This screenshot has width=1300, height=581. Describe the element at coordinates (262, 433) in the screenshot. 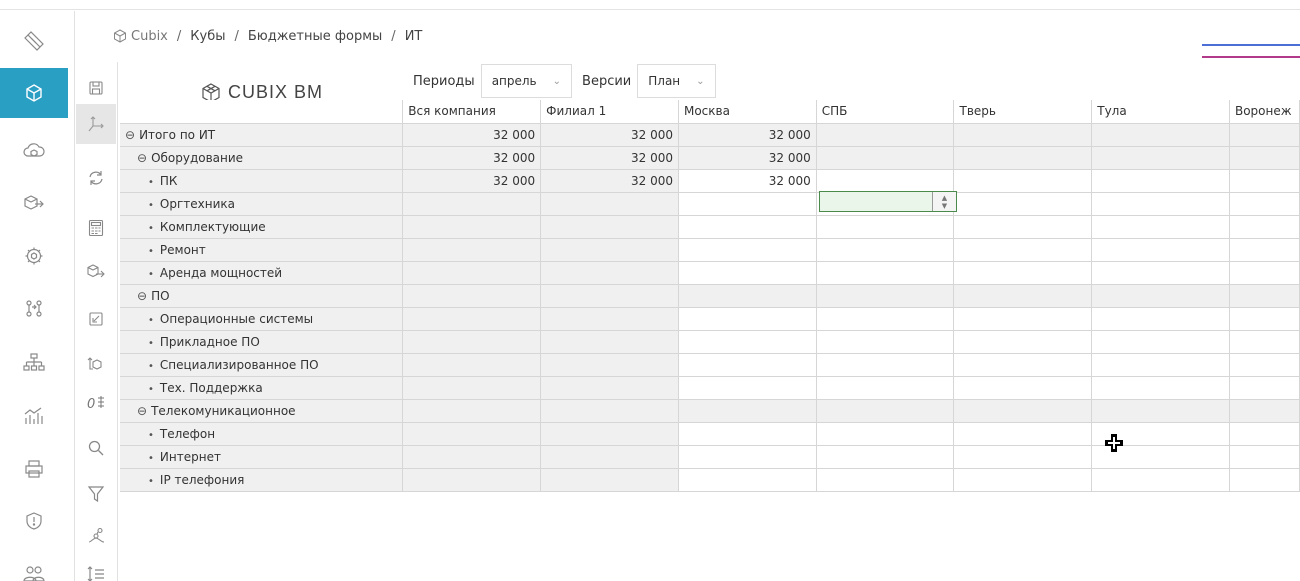

I see `row-label: • Телефон` at that location.